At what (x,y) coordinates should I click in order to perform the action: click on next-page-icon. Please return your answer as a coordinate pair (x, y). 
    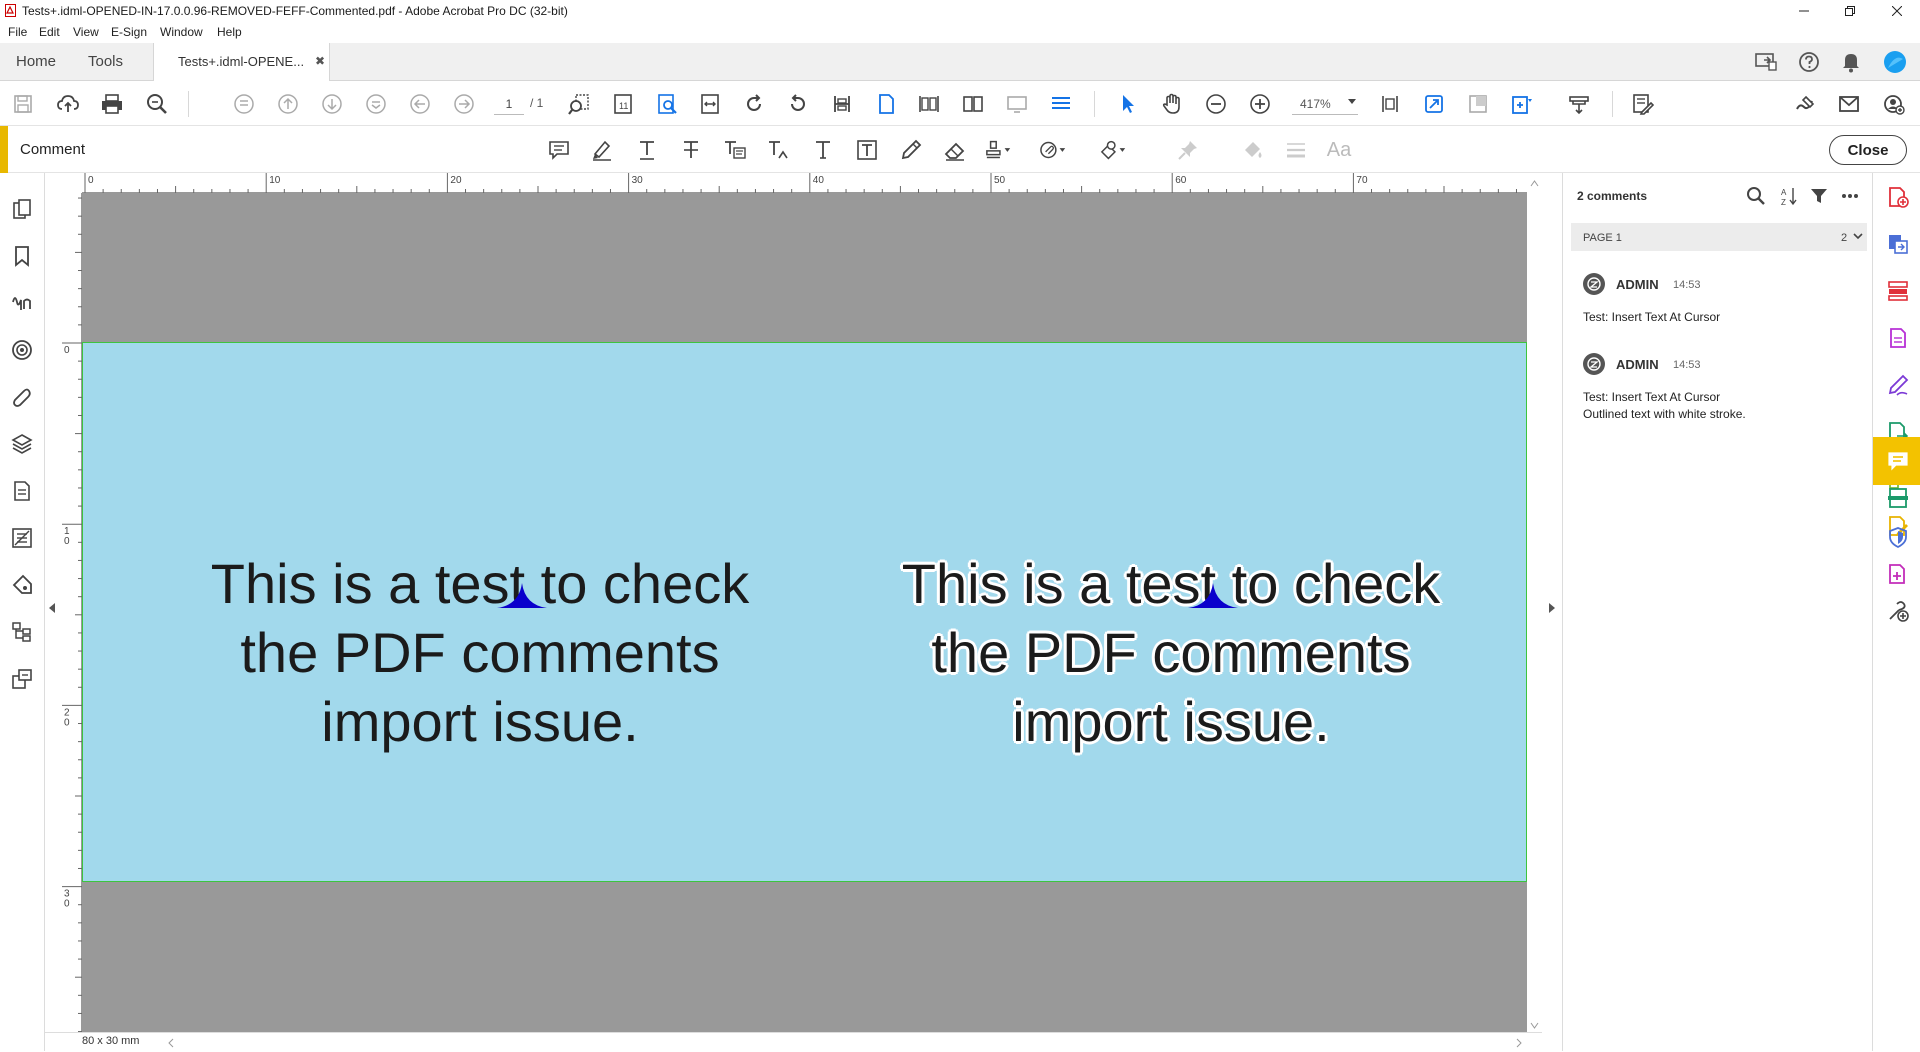
    Looking at the image, I should click on (332, 104).